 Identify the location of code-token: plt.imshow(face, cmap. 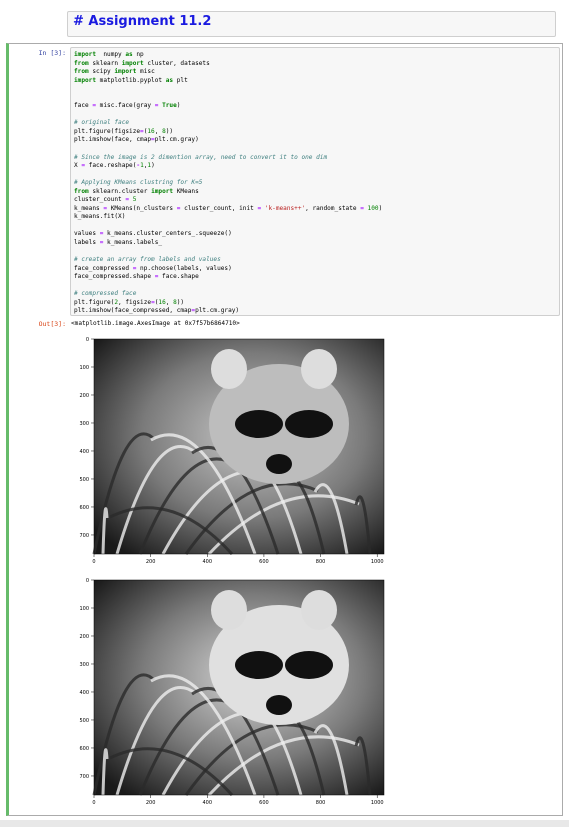
(113, 140).